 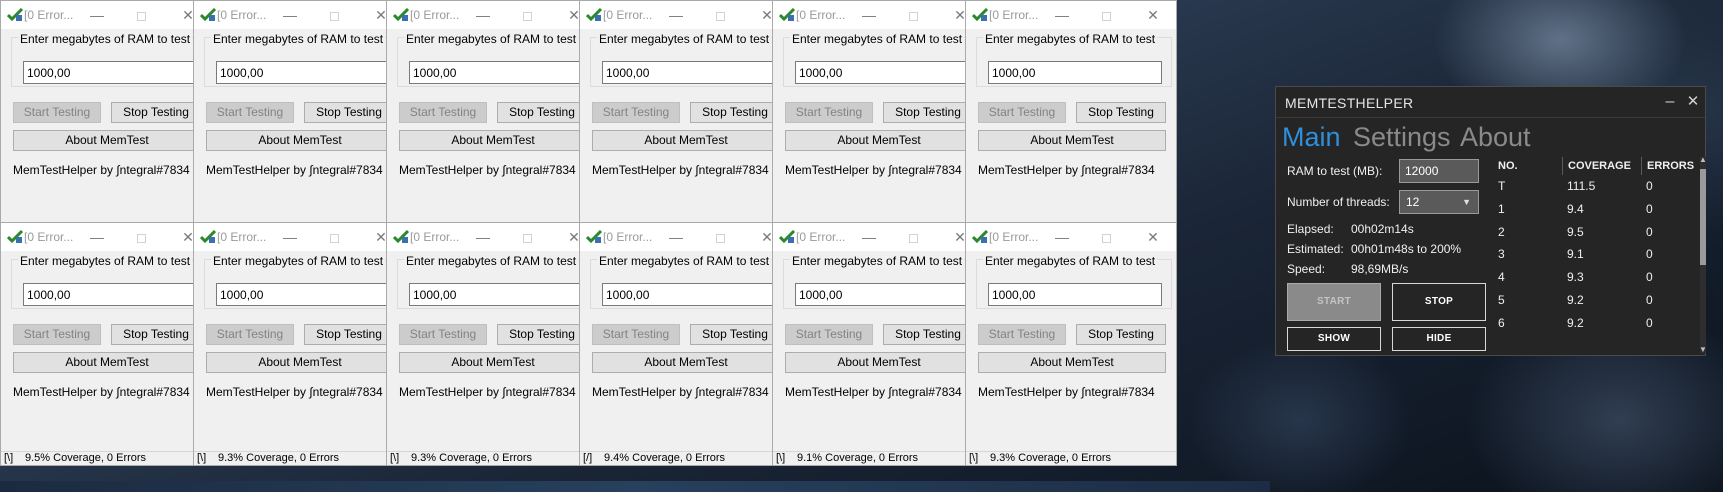 I want to click on scroll-thumb, so click(x=1703, y=217).